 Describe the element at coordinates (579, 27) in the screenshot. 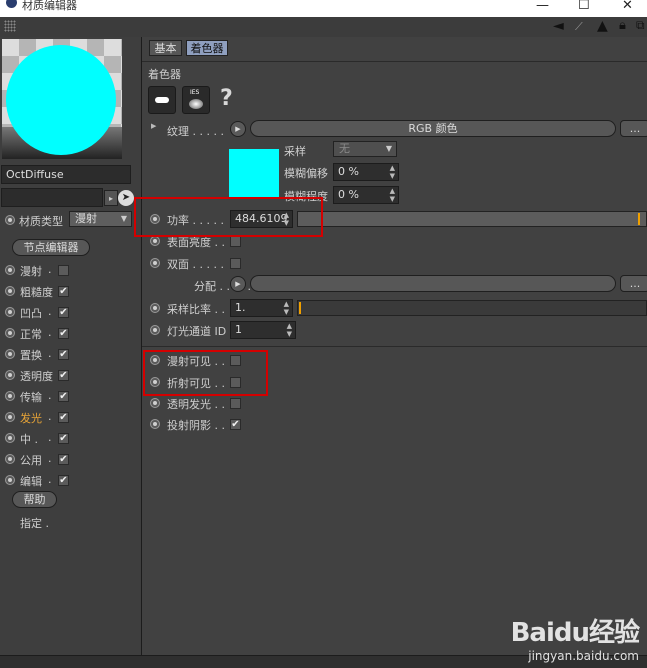

I see `arrow-diagonal-icon: ⟋` at that location.